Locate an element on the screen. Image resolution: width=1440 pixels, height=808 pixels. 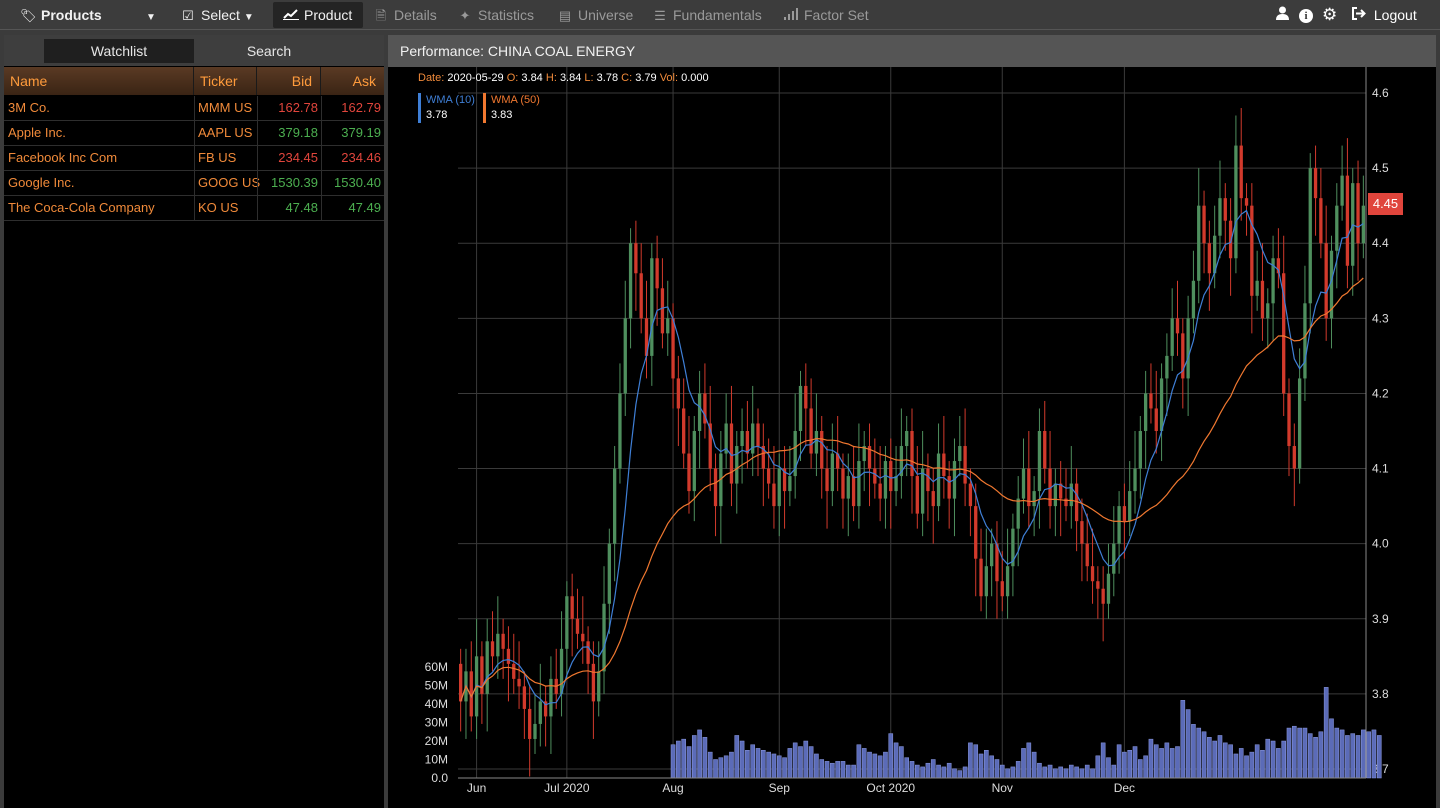
watchlist-row: Facebook Inc Com FB US 234.45 234.46 is located at coordinates (194, 158).